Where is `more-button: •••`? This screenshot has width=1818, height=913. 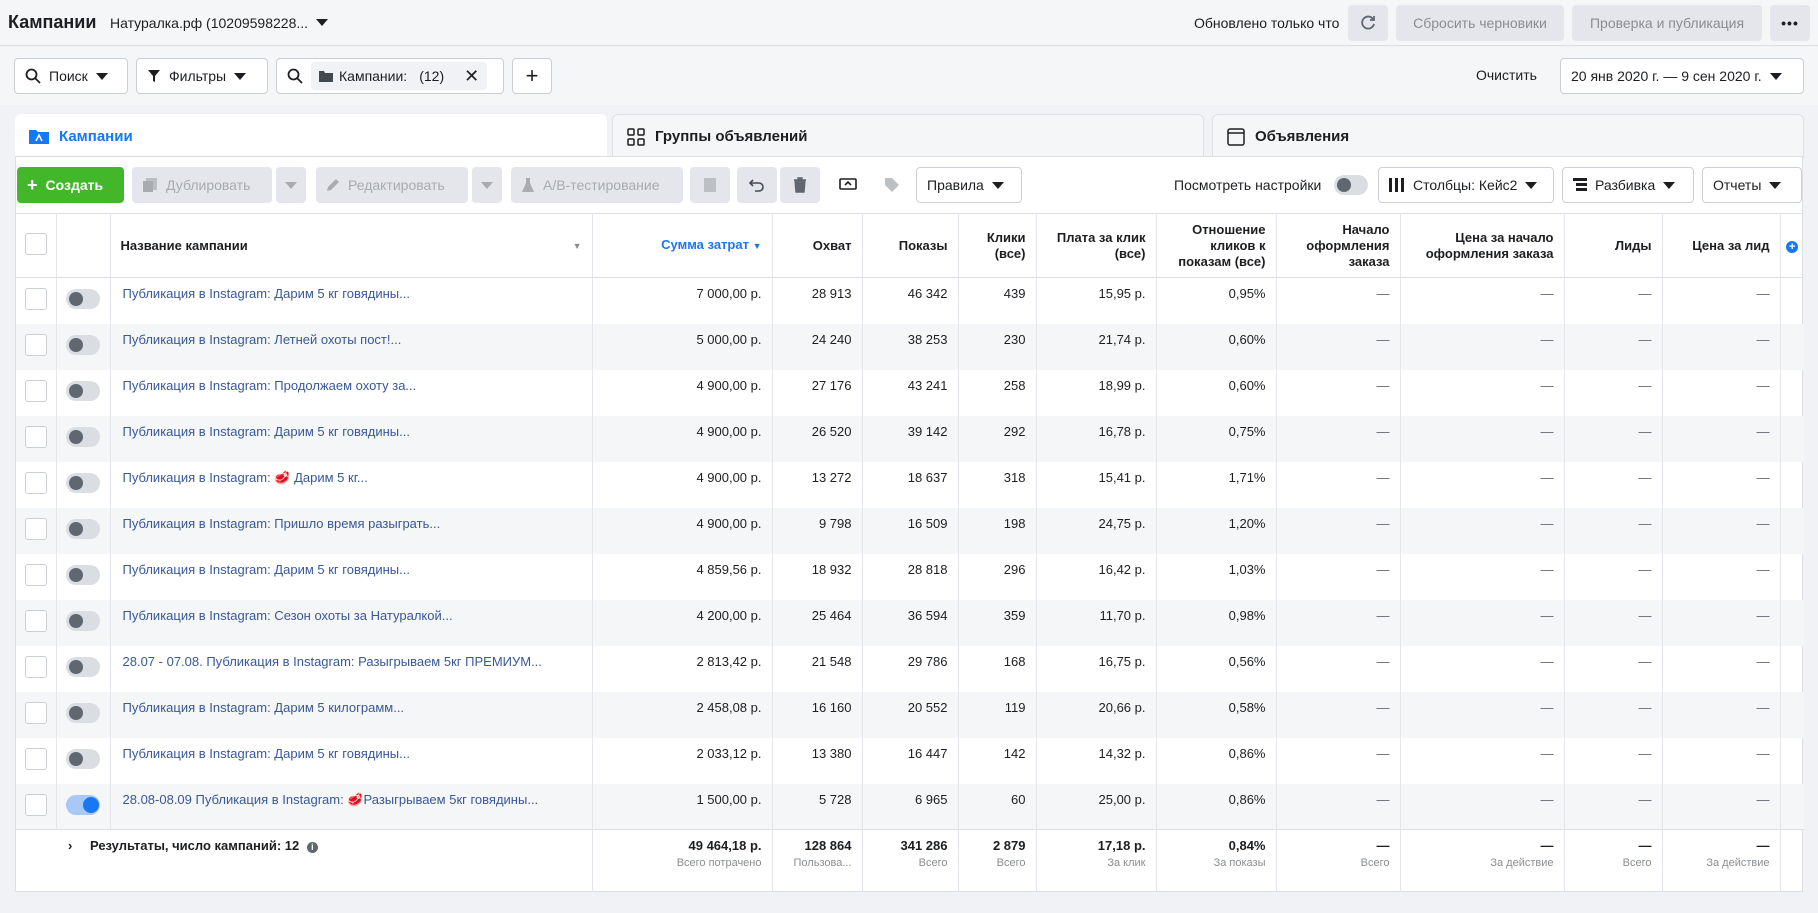
more-button: ••• is located at coordinates (1790, 23).